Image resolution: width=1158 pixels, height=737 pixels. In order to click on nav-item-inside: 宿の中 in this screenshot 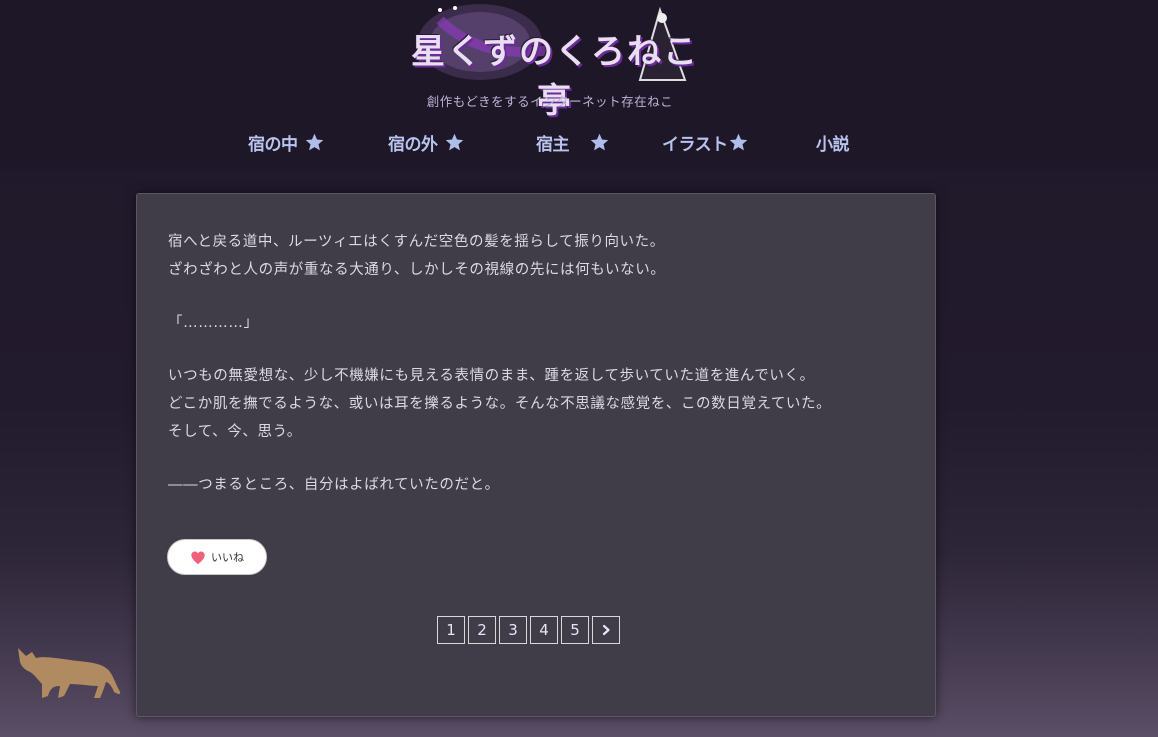, I will do `click(286, 142)`.